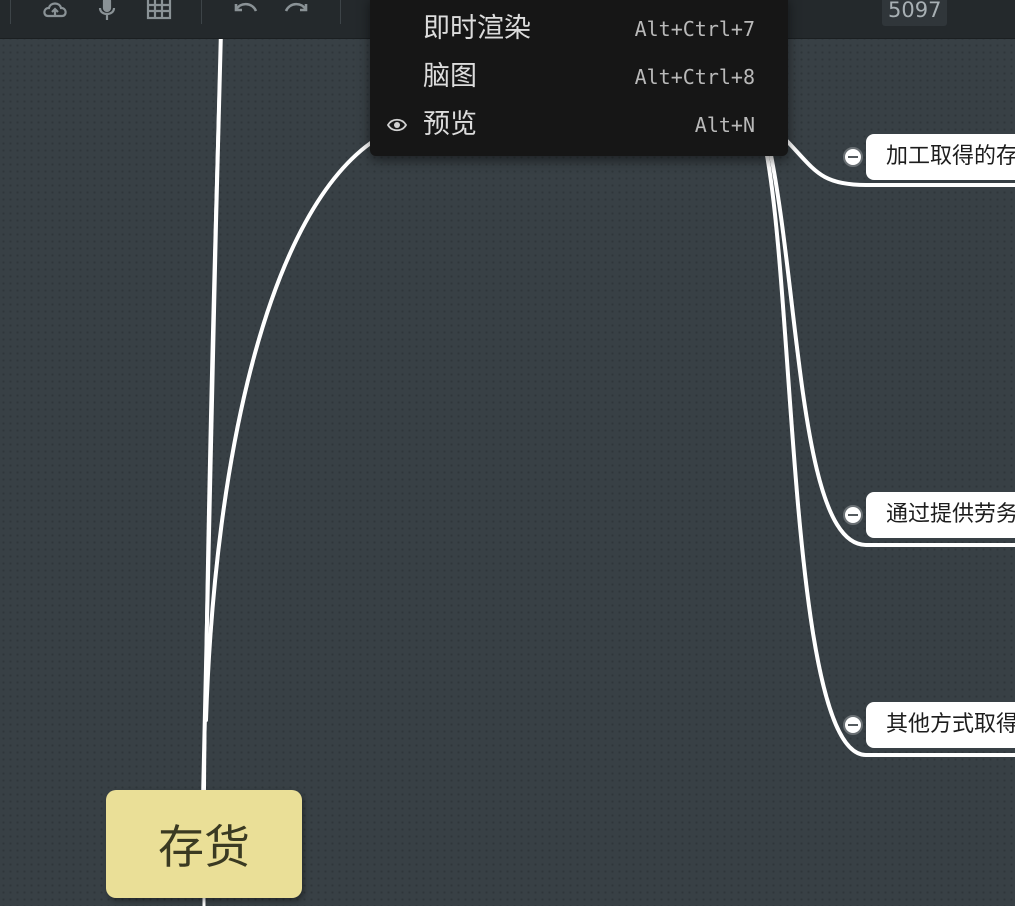 The width and height of the screenshot is (1015, 906). What do you see at coordinates (940, 515) in the screenshot?
I see `mindmap-node-branch-2: 通过提供劳务` at bounding box center [940, 515].